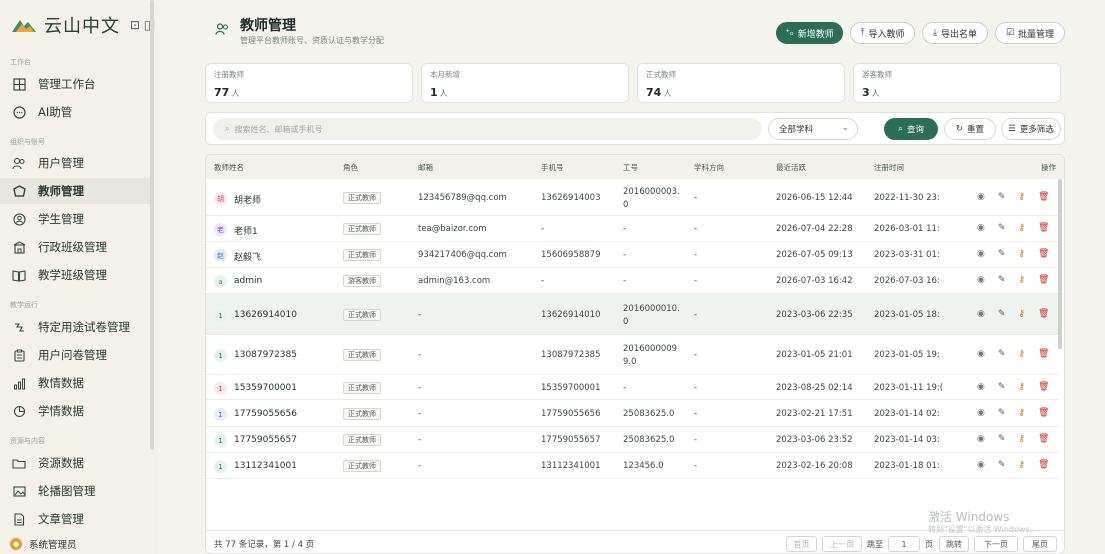 Image resolution: width=1105 pixels, height=554 pixels. Describe the element at coordinates (996, 544) in the screenshot. I see `next-page-button: 下一页` at that location.